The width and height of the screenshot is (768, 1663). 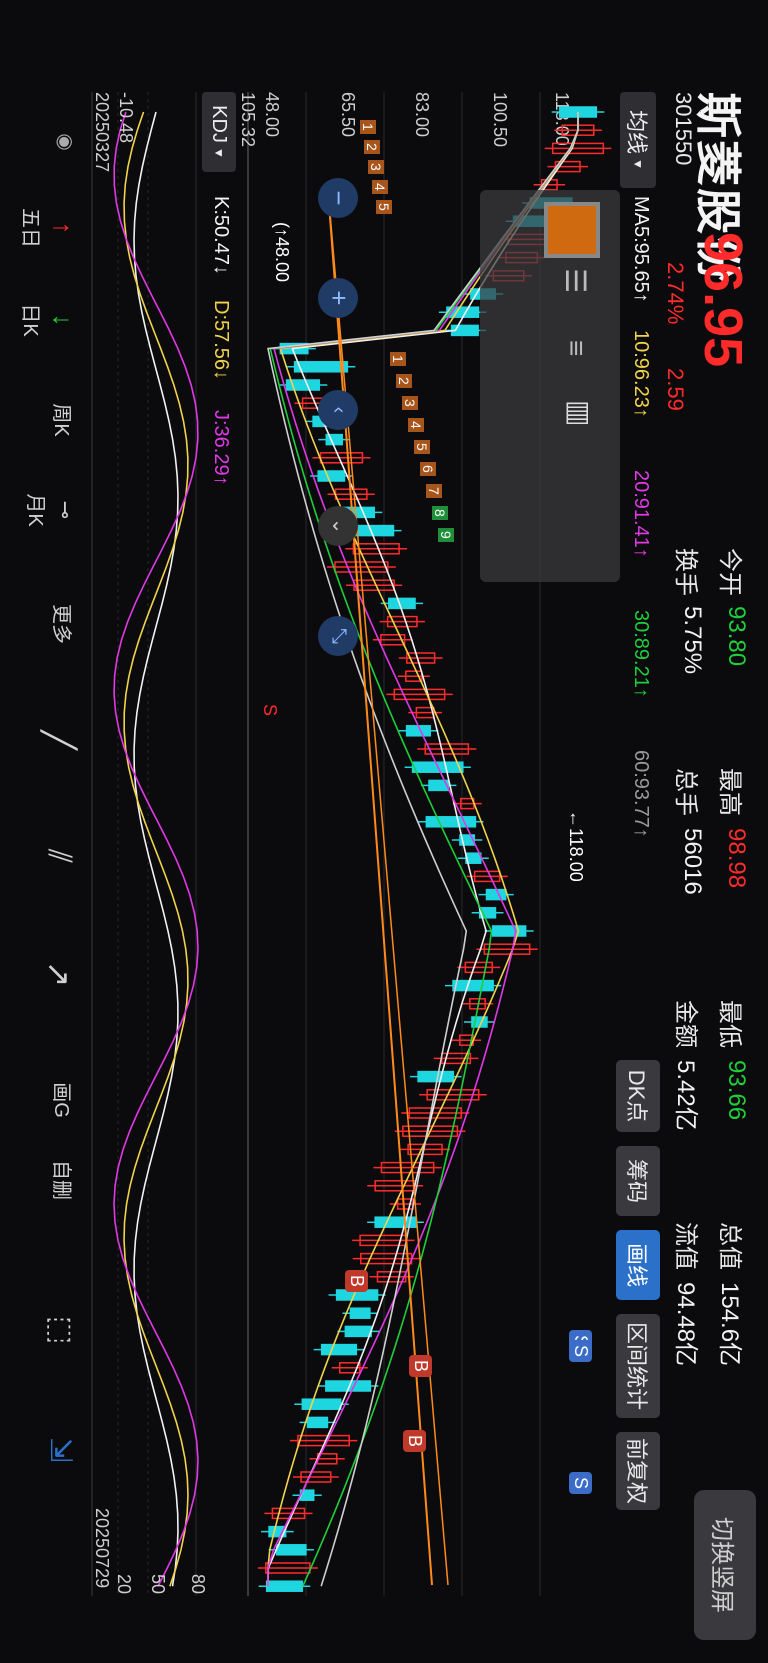 I want to click on zoom-in-button: +, so click(x=338, y=298).